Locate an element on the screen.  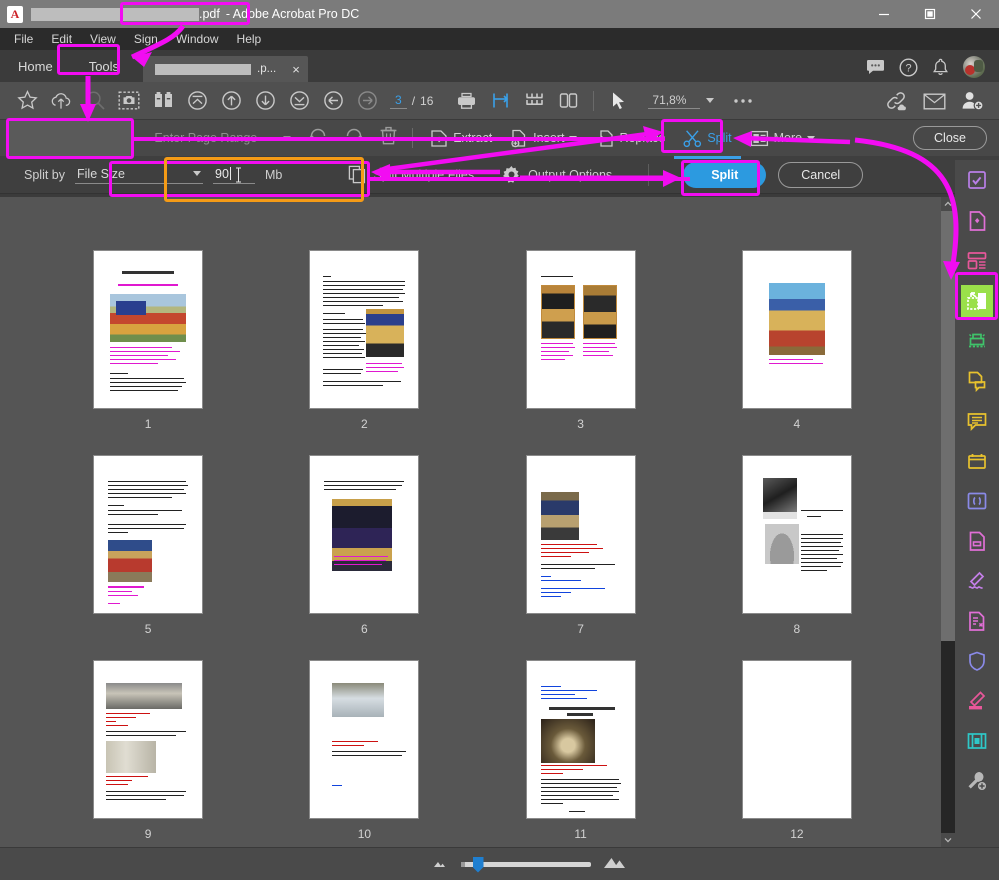
minimize-button is located at coordinates (884, 14).